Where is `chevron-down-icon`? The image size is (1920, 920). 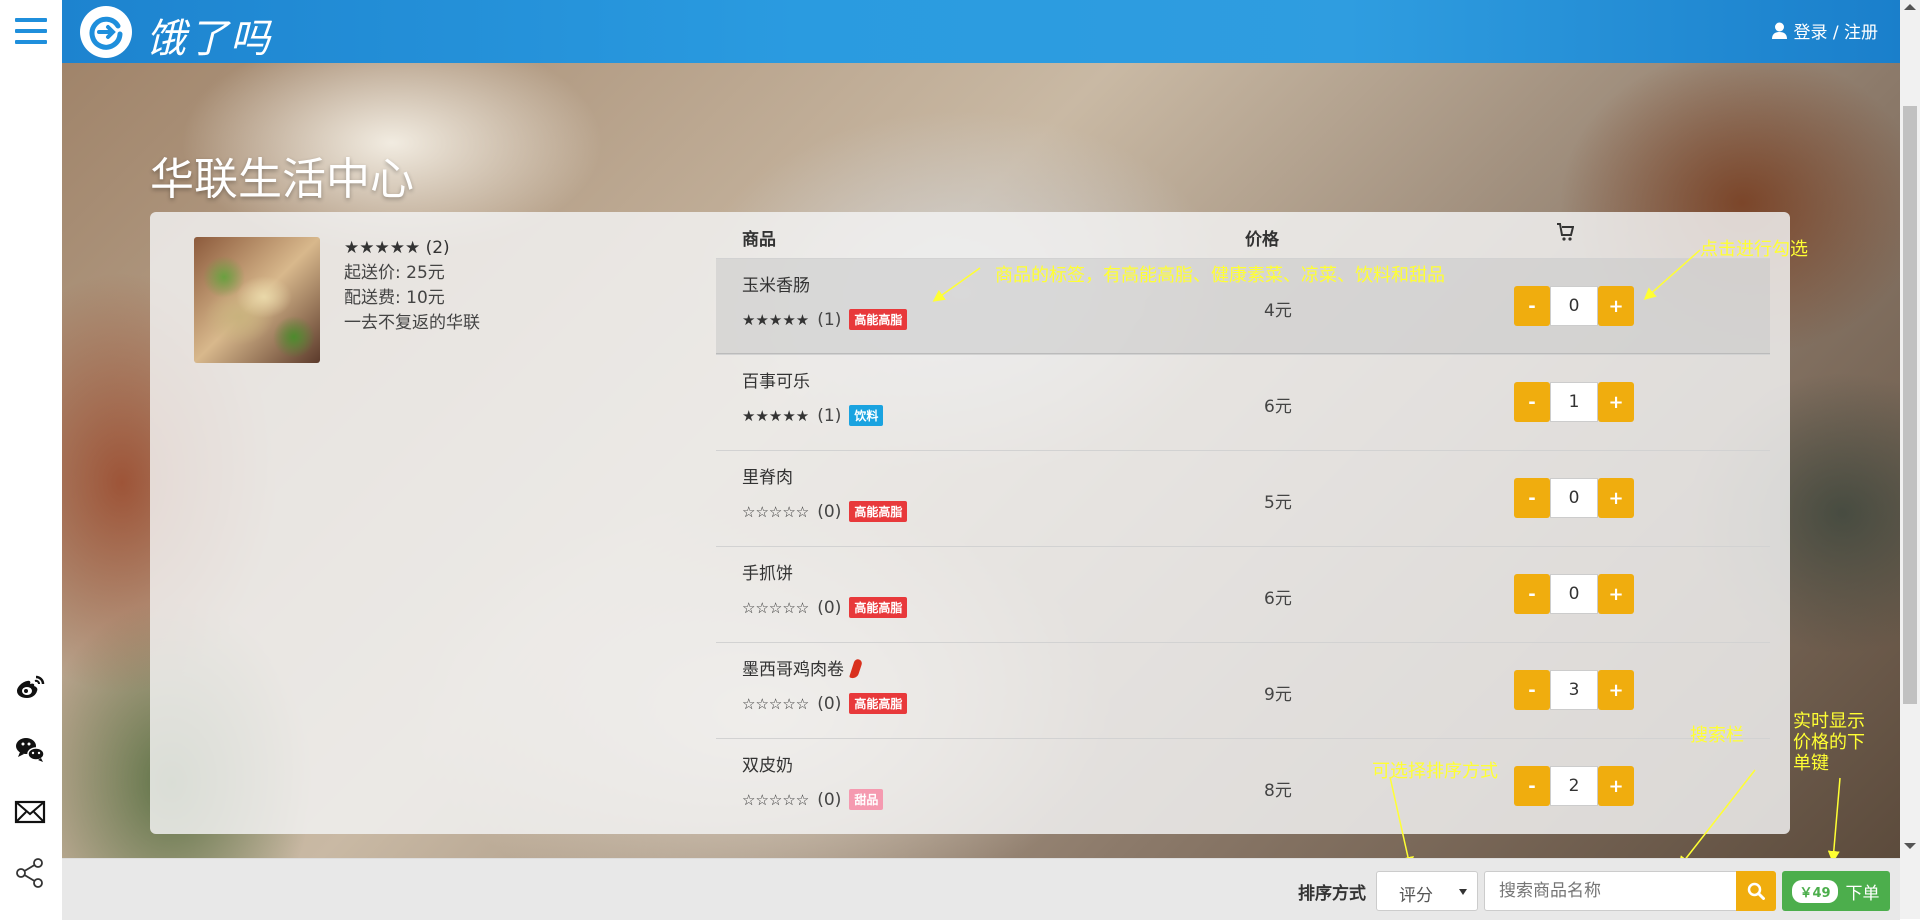 chevron-down-icon is located at coordinates (1463, 892).